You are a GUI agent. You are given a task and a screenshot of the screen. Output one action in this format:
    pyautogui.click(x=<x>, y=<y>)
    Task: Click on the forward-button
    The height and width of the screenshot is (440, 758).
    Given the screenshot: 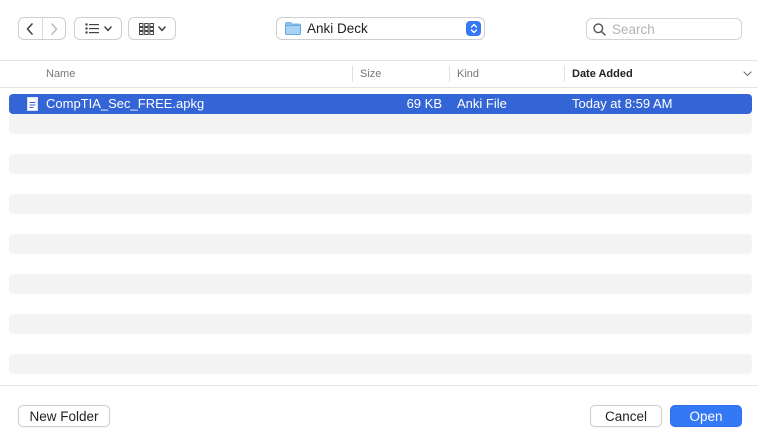 What is the action you would take?
    pyautogui.click(x=53, y=28)
    